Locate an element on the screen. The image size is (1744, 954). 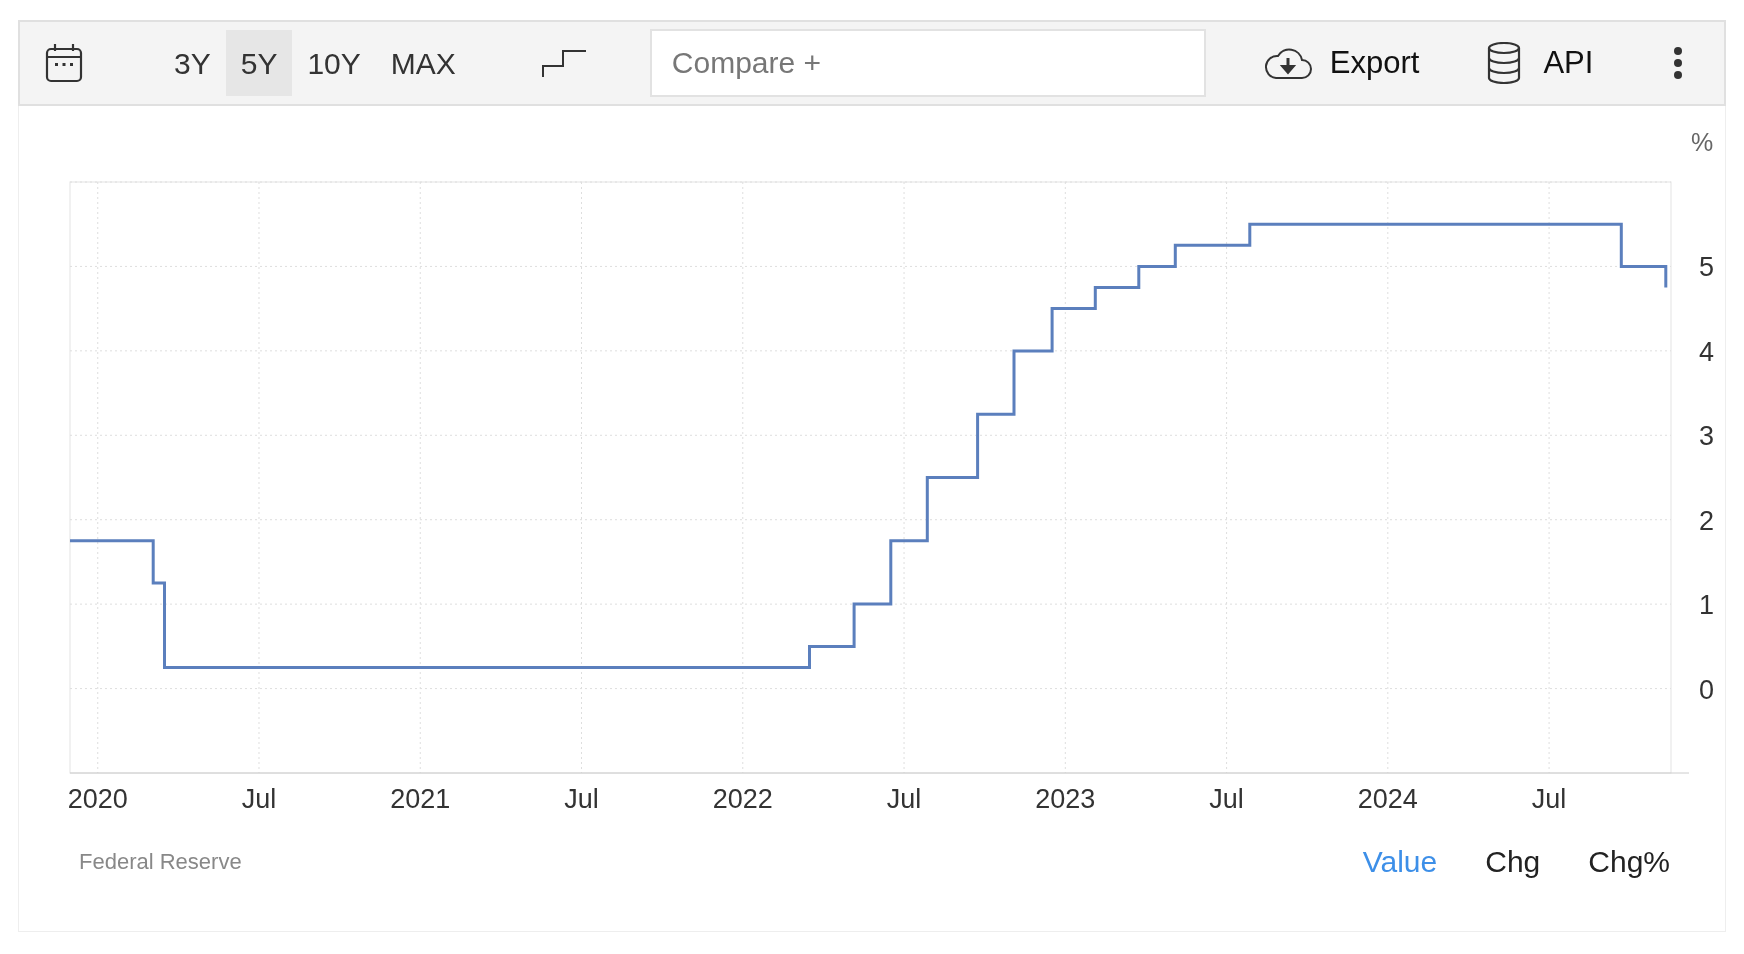
mode-tab: Chg is located at coordinates (1513, 861).